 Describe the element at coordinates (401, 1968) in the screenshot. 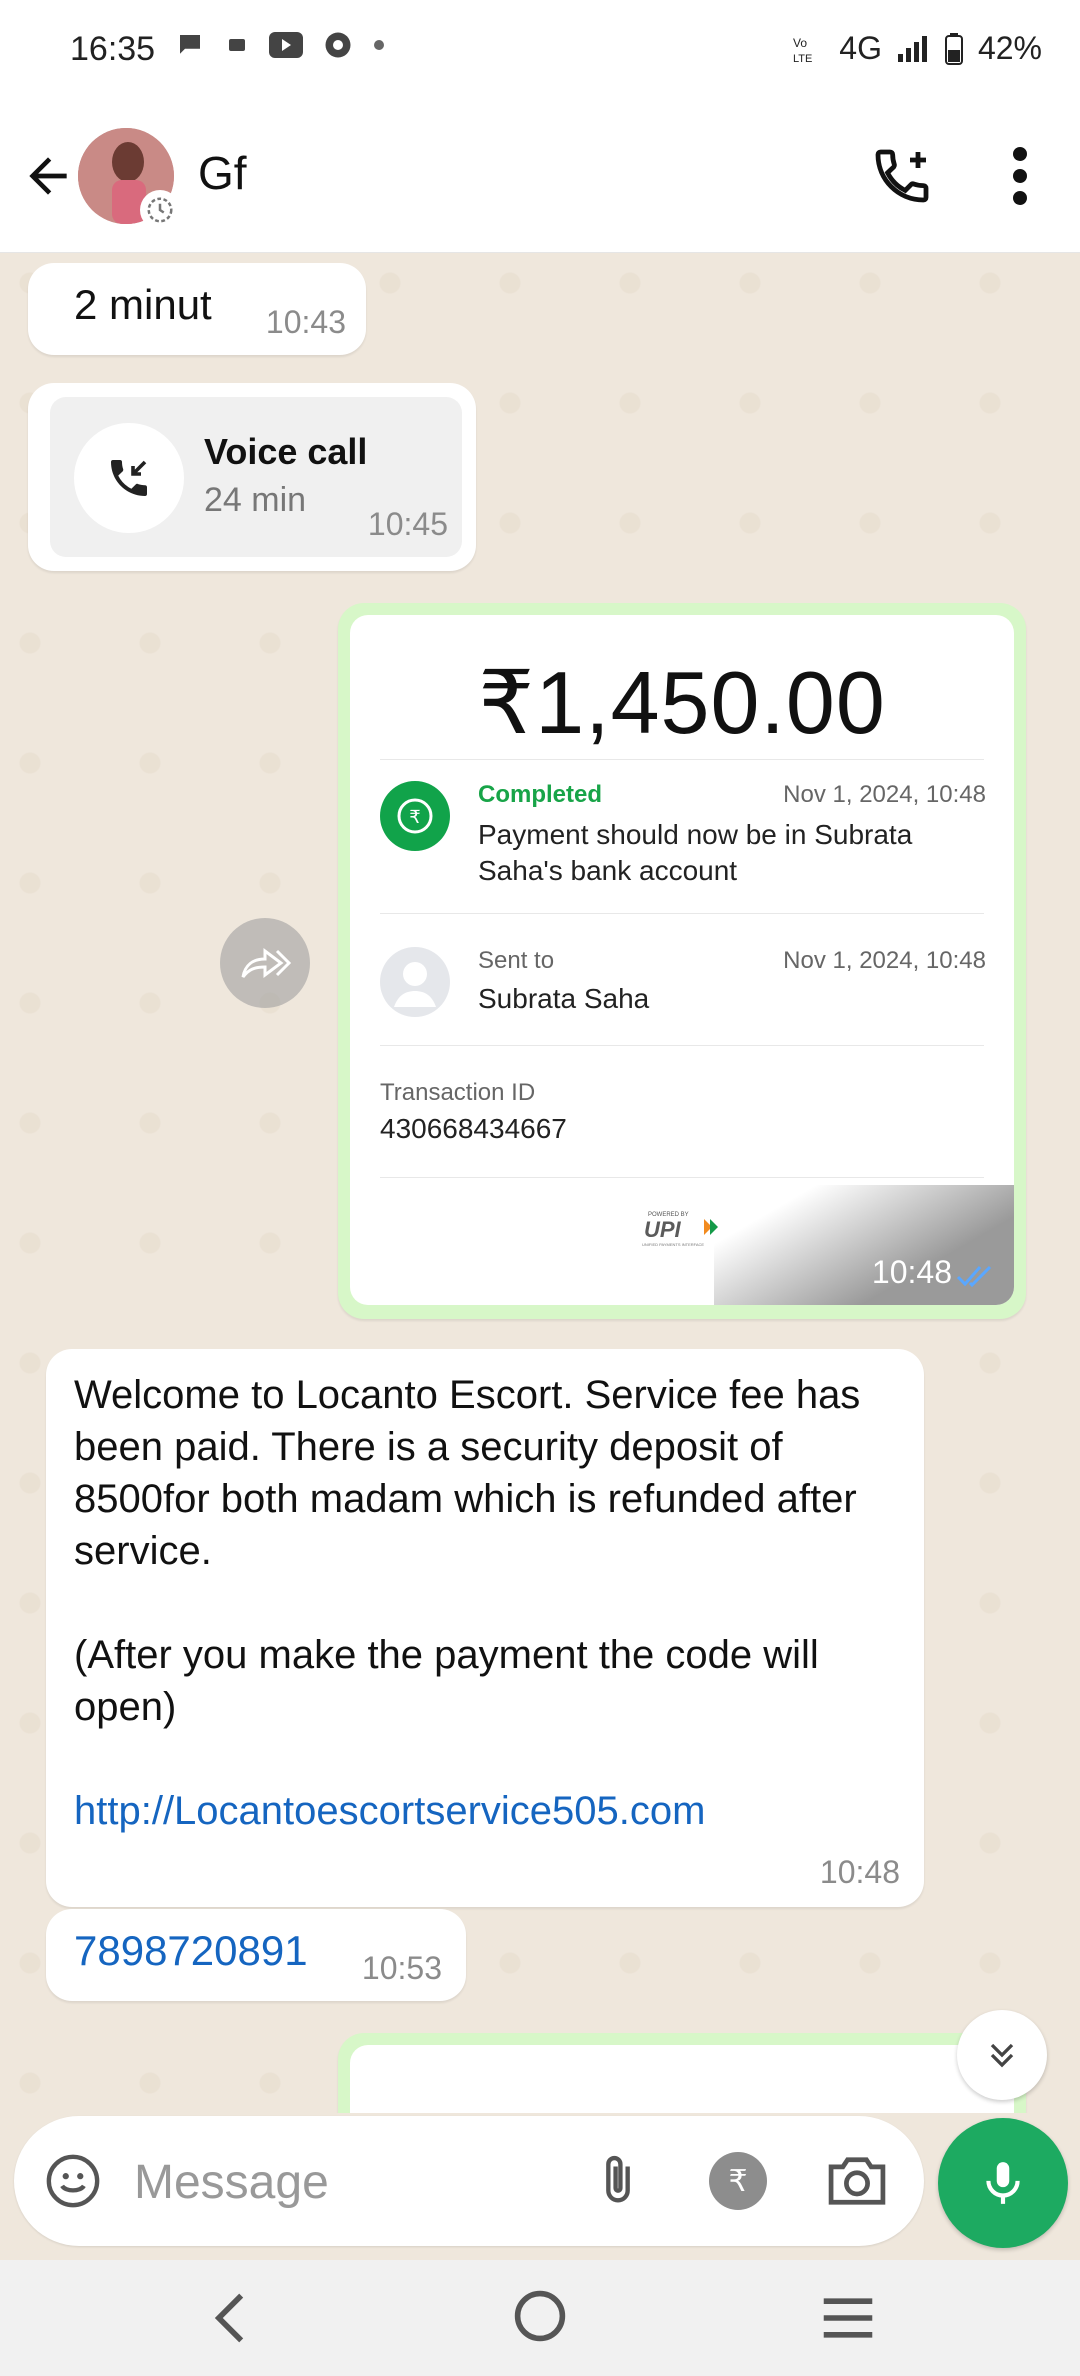

I see `message-time: 10:53` at that location.